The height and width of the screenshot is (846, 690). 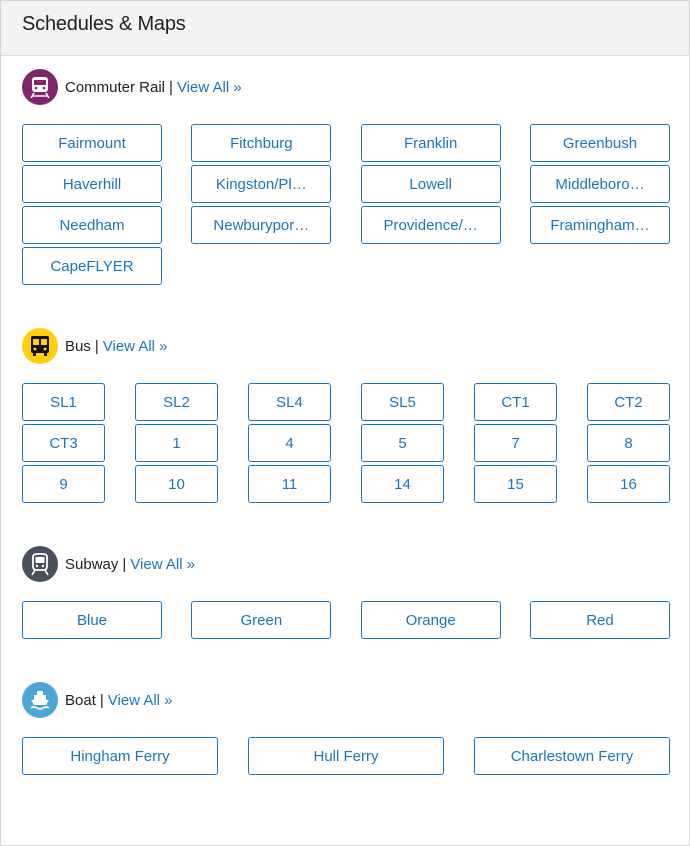 I want to click on route-button-label: Hull Ferry, so click(x=346, y=756).